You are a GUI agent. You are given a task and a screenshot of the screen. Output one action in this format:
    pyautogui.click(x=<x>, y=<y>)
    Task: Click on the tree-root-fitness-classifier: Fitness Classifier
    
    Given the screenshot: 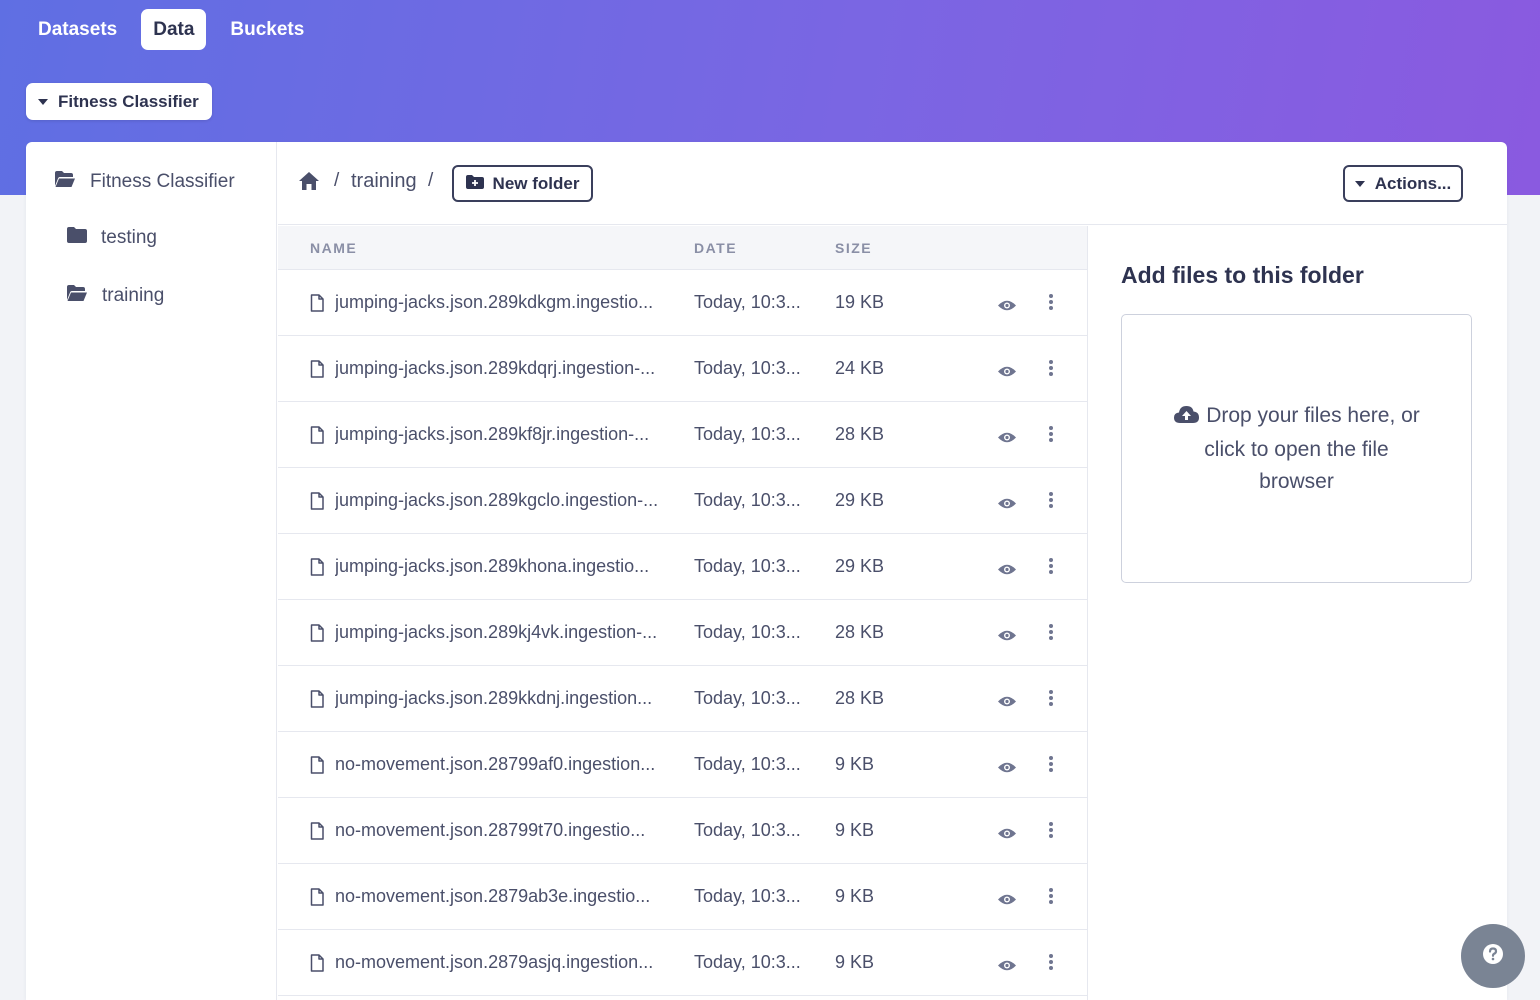 What is the action you would take?
    pyautogui.click(x=144, y=182)
    